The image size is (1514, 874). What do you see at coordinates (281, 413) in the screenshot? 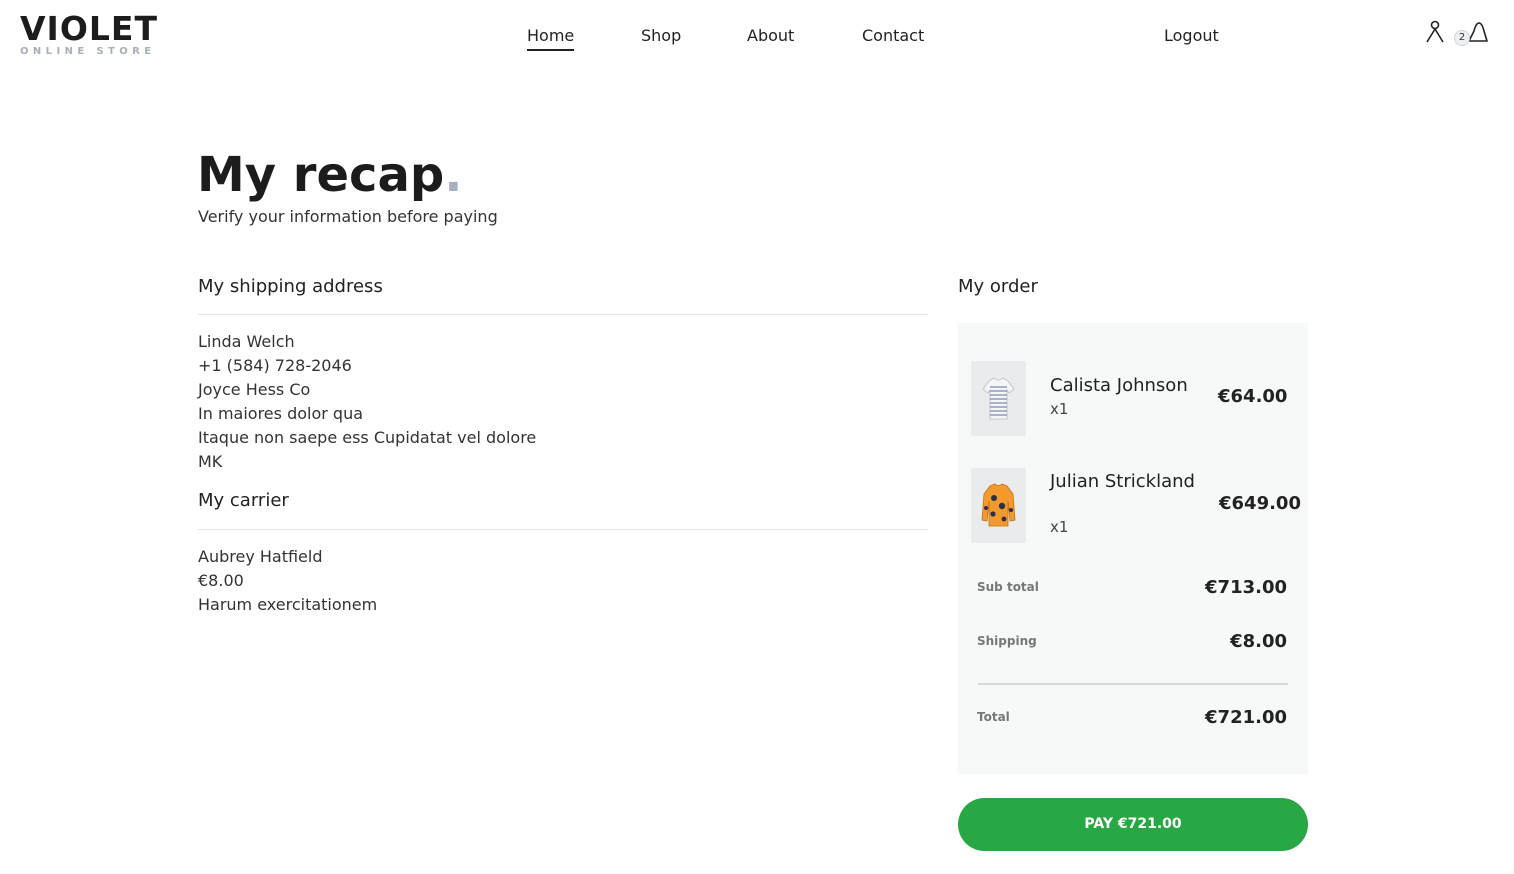
I see `shipping-street: In maiores dolor qua` at bounding box center [281, 413].